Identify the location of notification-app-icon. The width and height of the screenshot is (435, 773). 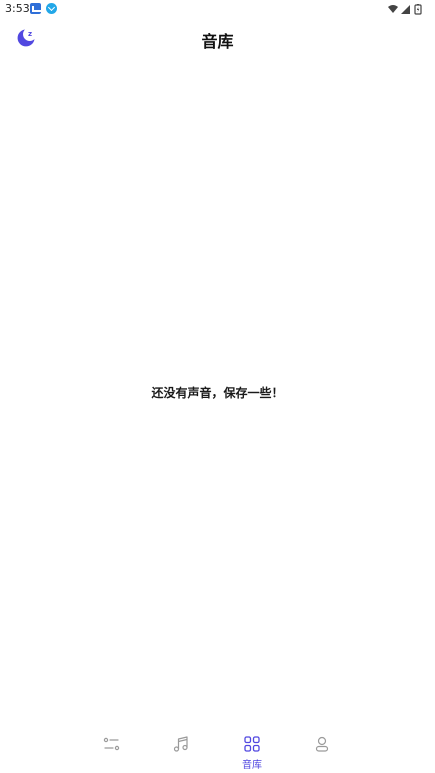
(36, 8).